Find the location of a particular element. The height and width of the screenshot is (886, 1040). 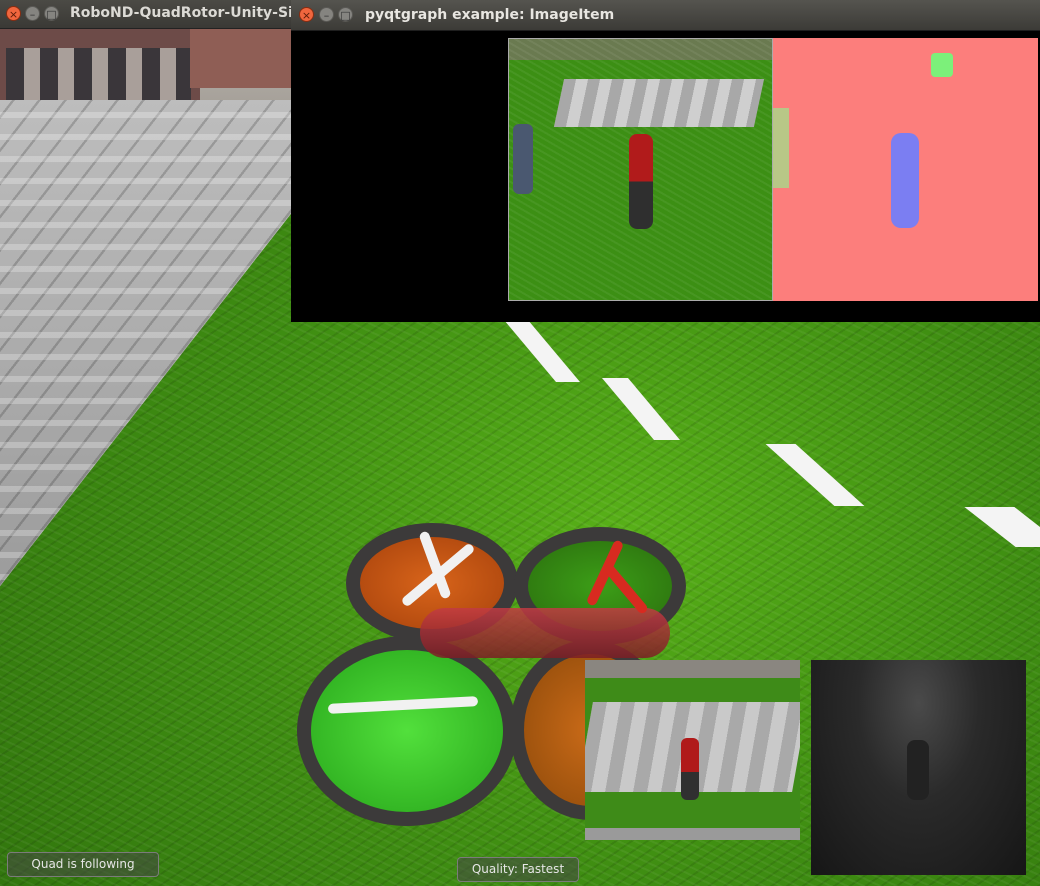

drone-body is located at coordinates (545, 633).